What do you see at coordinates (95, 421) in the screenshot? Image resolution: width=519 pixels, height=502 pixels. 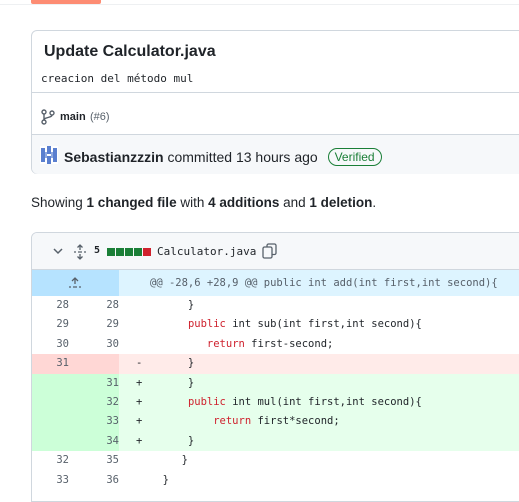 I see `new-line-number: 33` at bounding box center [95, 421].